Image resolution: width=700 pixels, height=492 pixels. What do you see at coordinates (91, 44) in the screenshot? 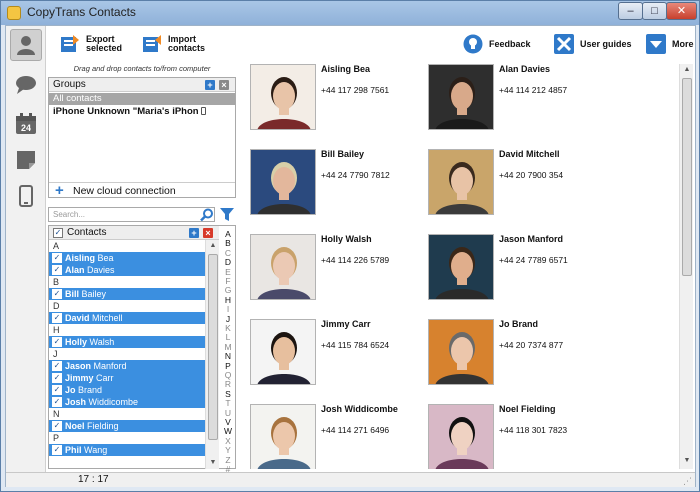
I see `export-selected-button: Export selected` at bounding box center [91, 44].